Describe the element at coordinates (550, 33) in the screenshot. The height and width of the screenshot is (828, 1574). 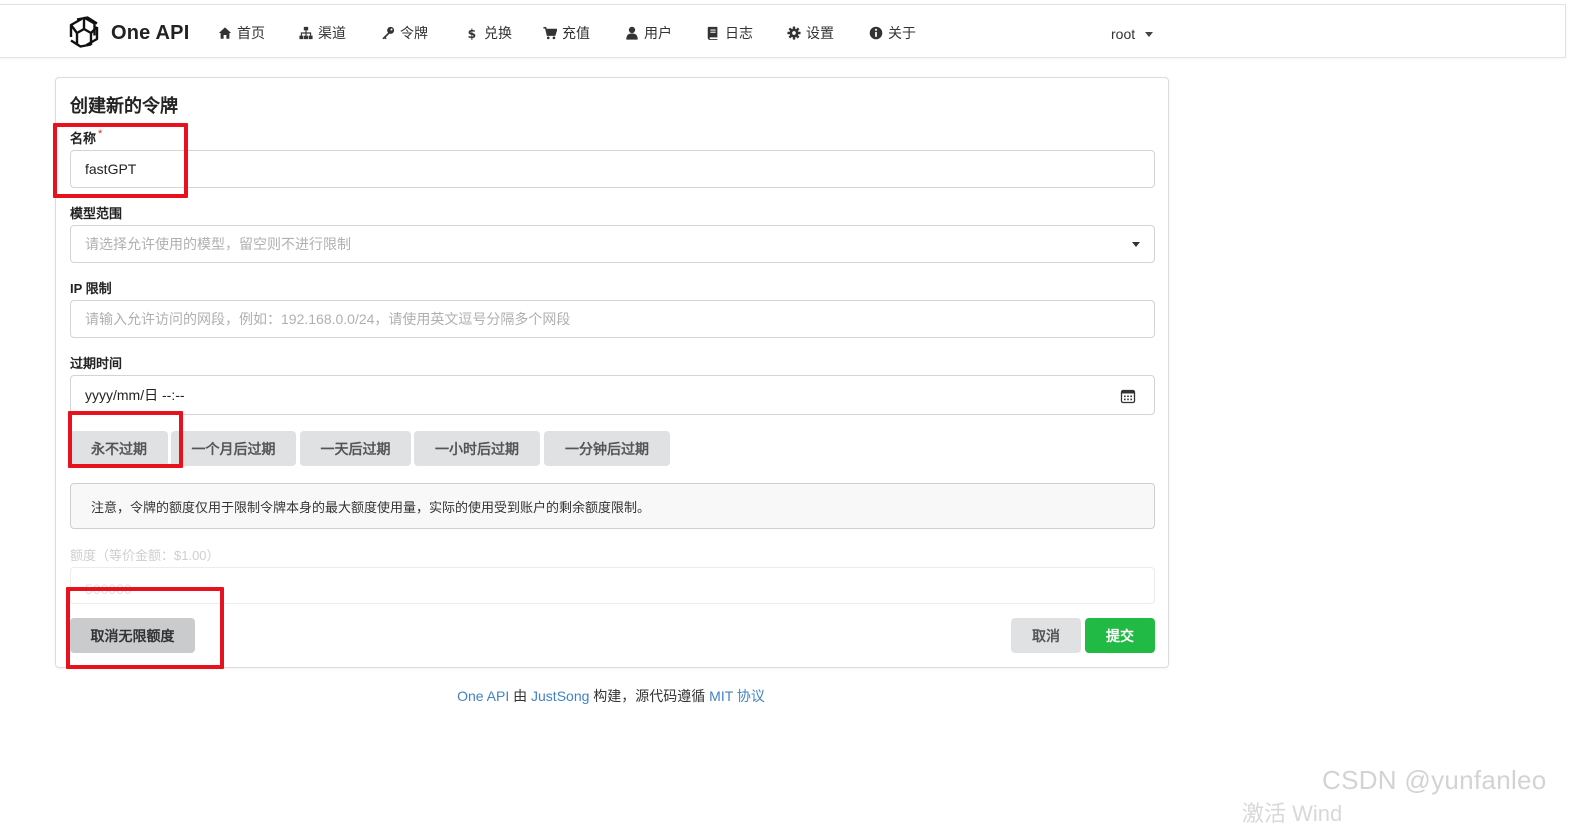
I see `cart-icon` at that location.